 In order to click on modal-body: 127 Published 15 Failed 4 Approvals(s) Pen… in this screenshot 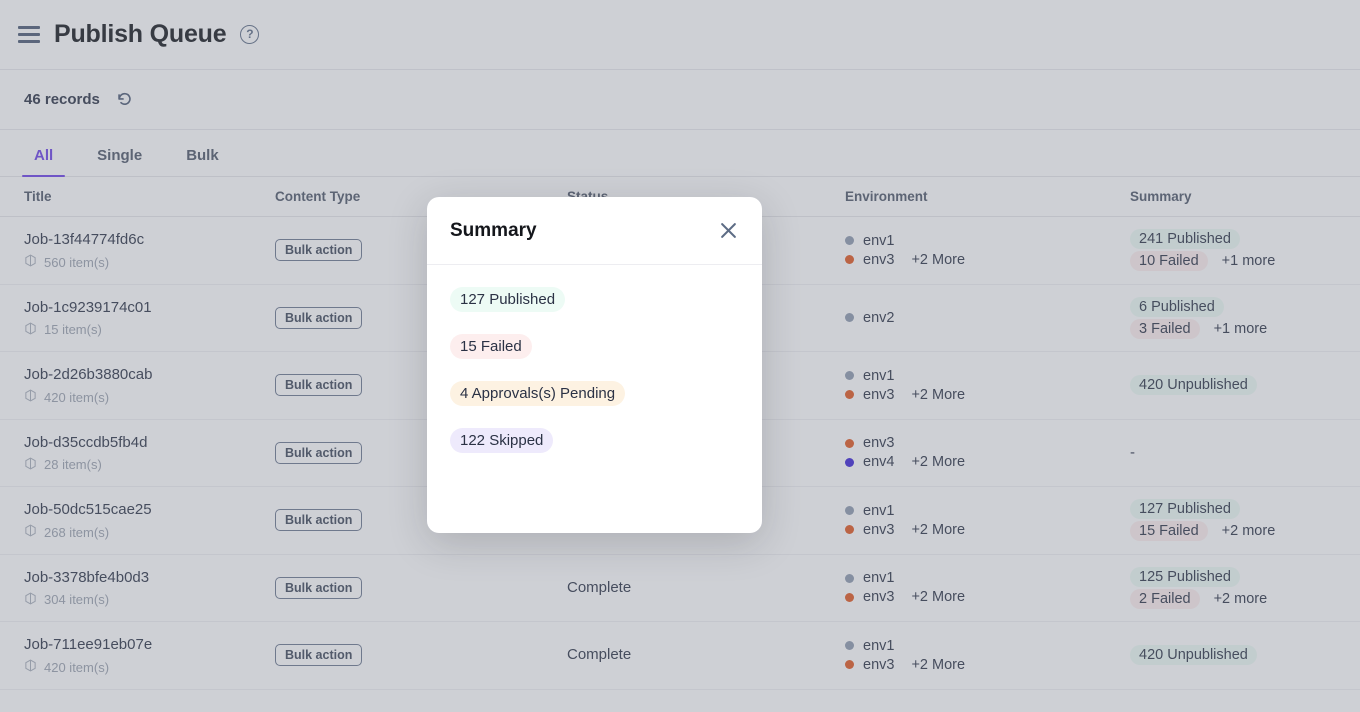, I will do `click(594, 359)`.